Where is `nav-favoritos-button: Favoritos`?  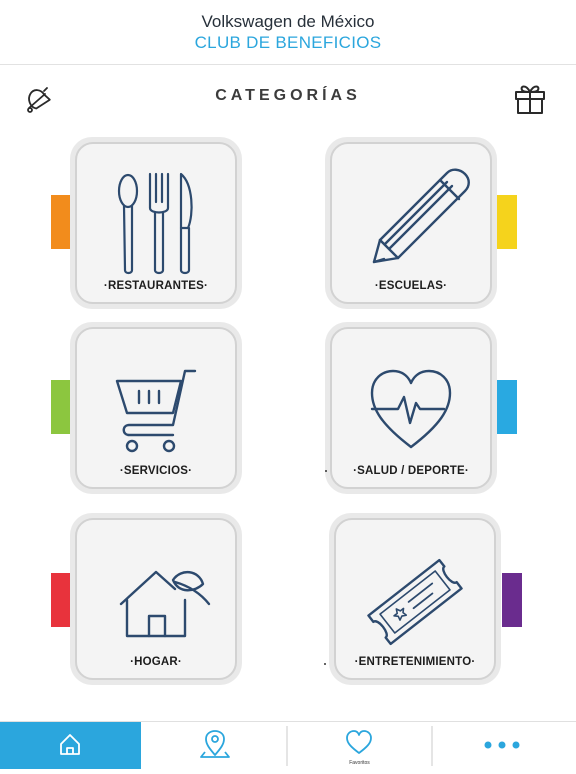 nav-favoritos-button: Favoritos is located at coordinates (359, 745).